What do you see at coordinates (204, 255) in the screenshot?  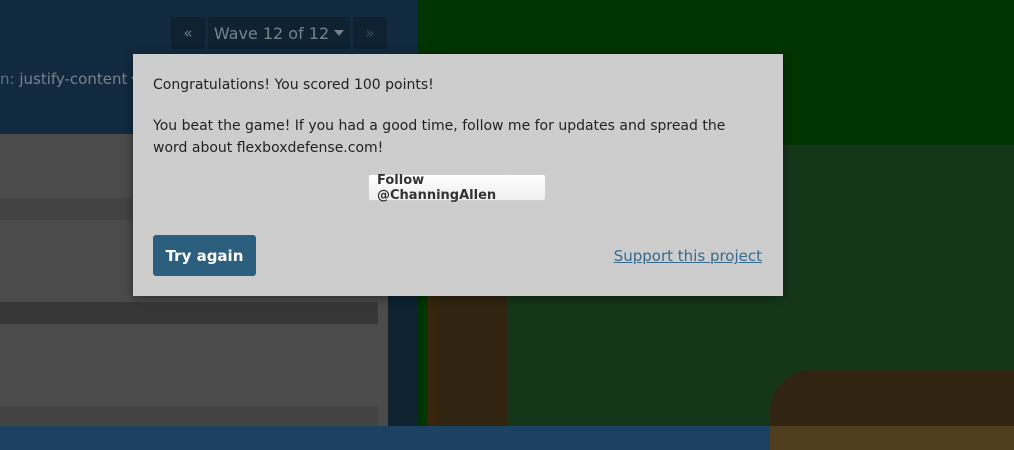 I see `try-again-button: Try again` at bounding box center [204, 255].